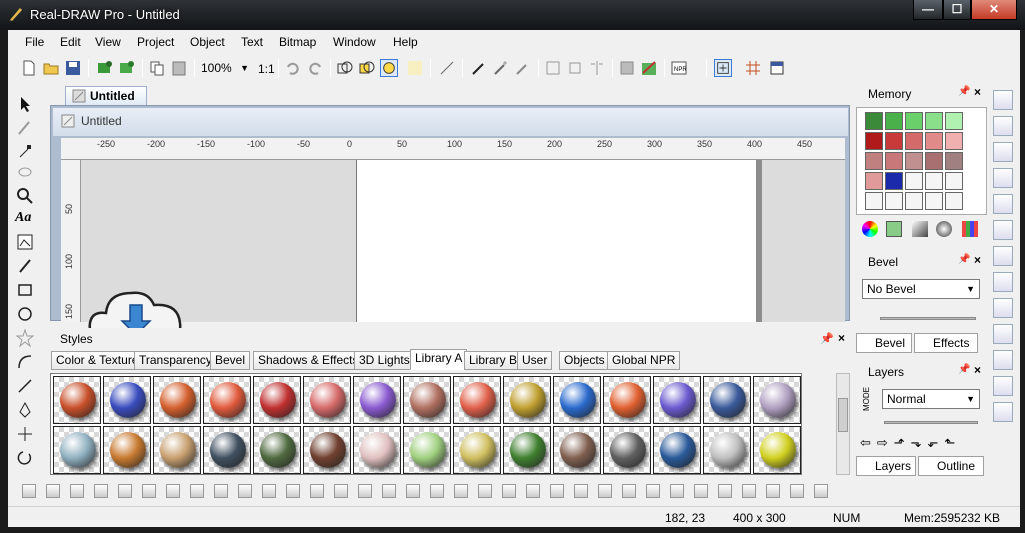 This screenshot has height=533, width=1025. I want to click on actual-size-button: 1:1, so click(266, 69).